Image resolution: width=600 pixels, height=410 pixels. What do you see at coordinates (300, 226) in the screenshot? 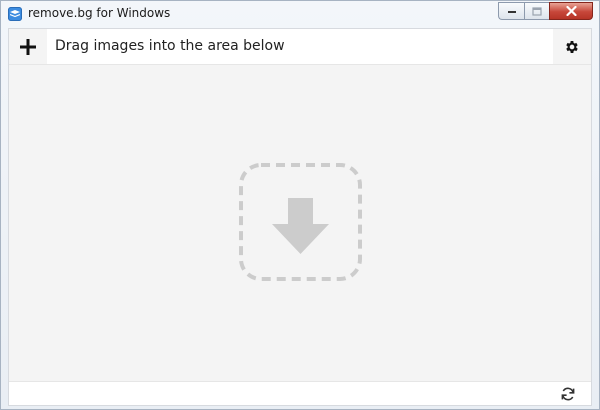
I see `download-arrow-icon` at bounding box center [300, 226].